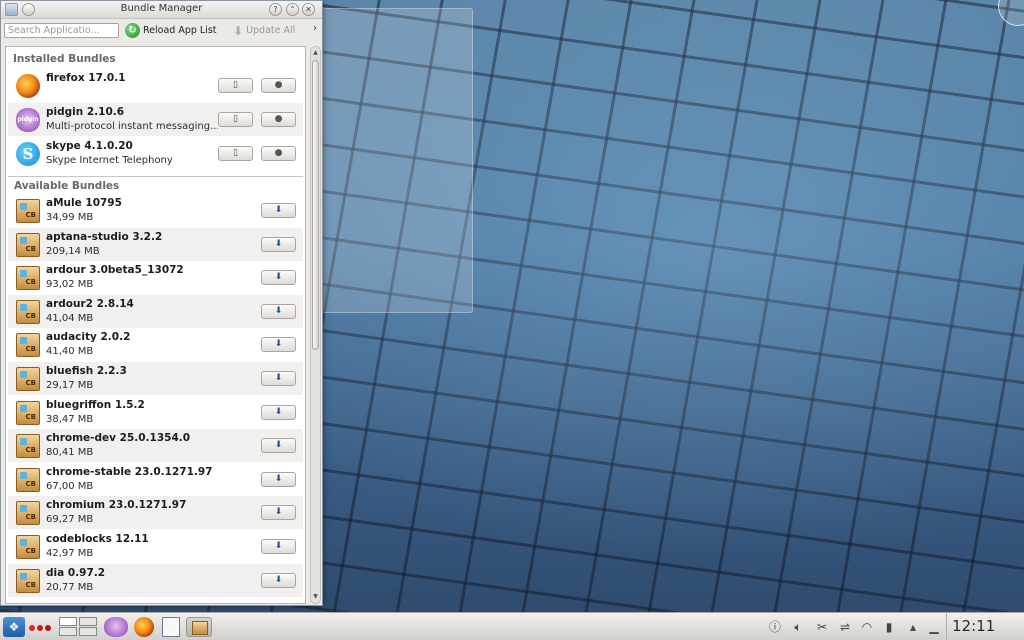 Image resolution: width=1024 pixels, height=640 pixels. Describe the element at coordinates (798, 627) in the screenshot. I see `volume-icon: 🔈︎` at that location.